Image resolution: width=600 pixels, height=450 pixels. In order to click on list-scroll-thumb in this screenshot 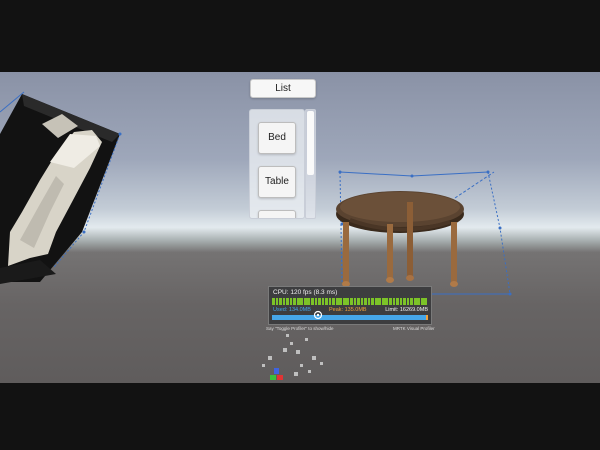, I will do `click(310, 143)`.